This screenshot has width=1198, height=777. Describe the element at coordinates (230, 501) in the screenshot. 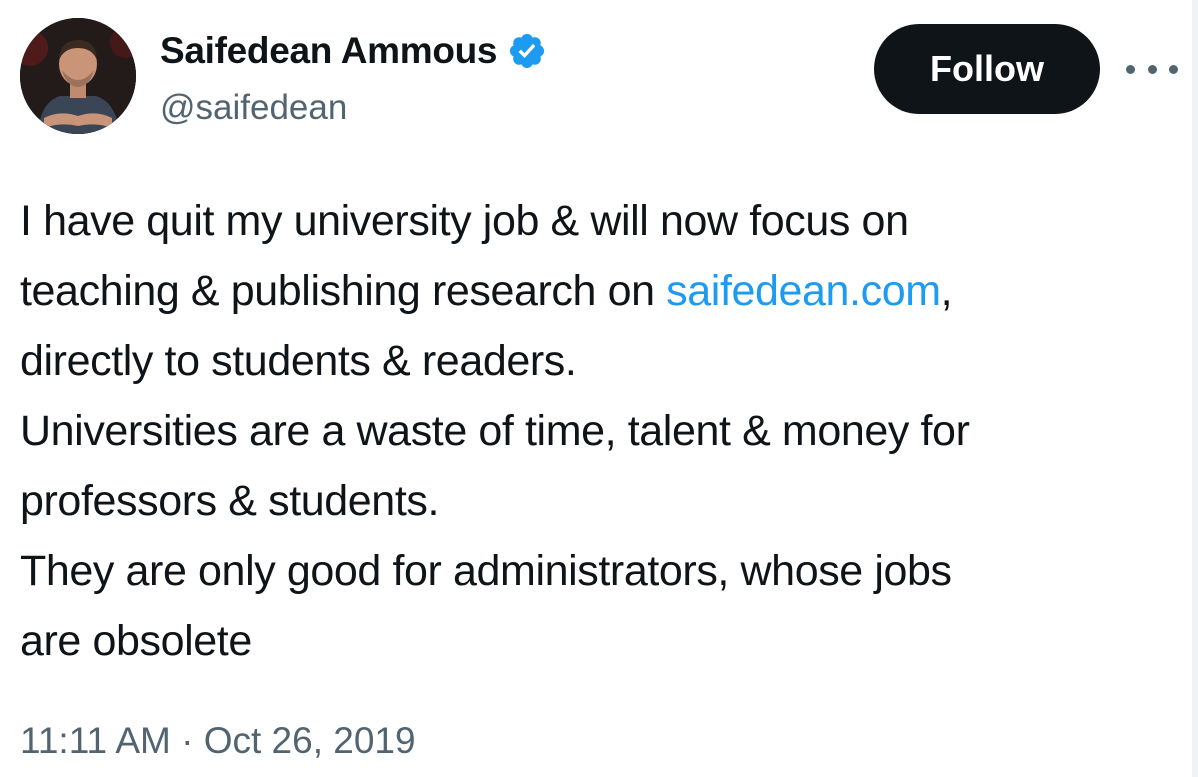

I see `tweet-text-segment: professors & students.` at that location.